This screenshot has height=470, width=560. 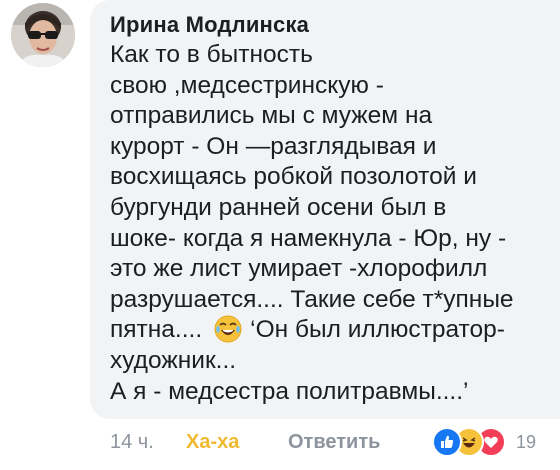 What do you see at coordinates (209, 25) in the screenshot?
I see `comment-author-name: Ирина Модлинска` at bounding box center [209, 25].